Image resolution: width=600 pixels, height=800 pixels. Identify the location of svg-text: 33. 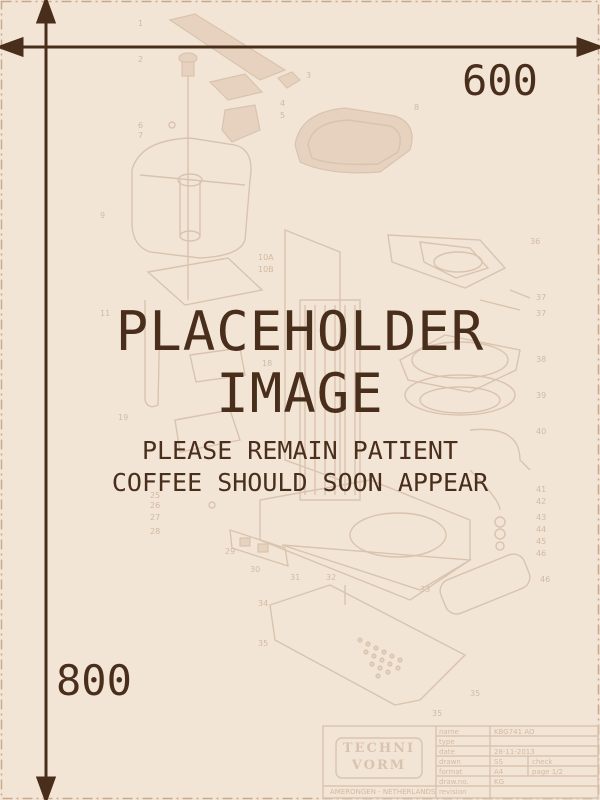
(425, 589).